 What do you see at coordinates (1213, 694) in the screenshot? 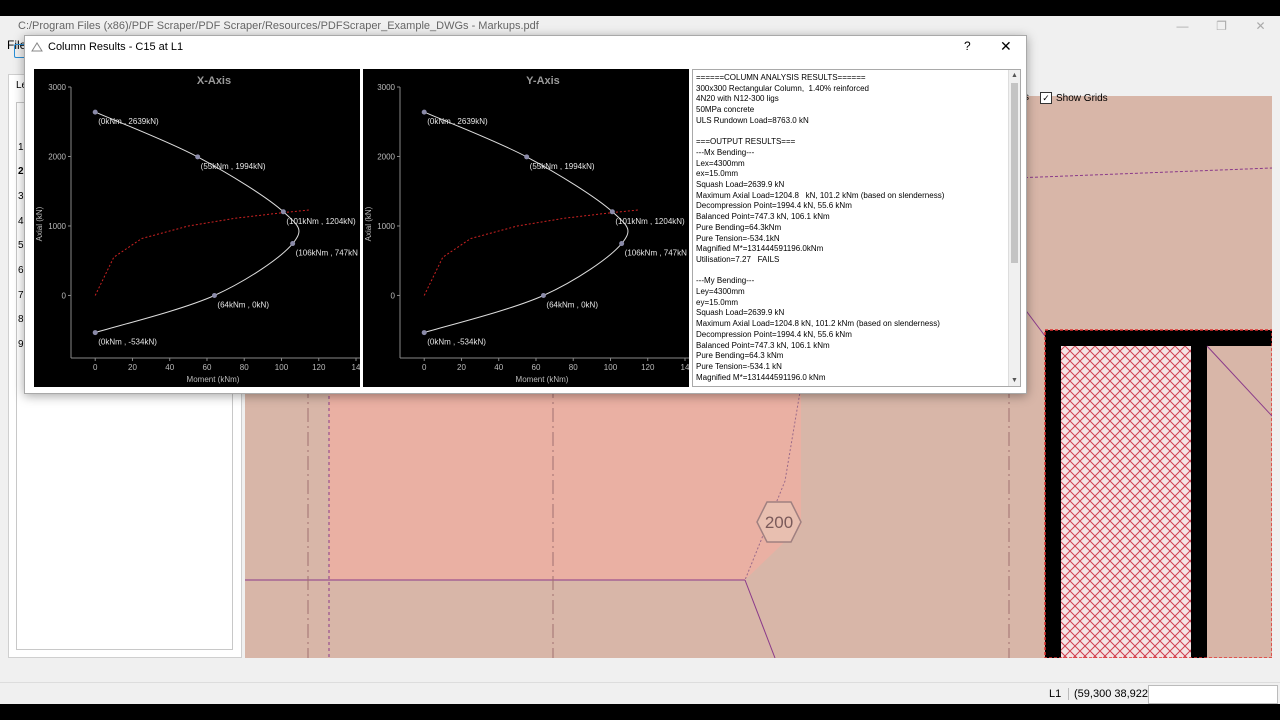
I see `status-input` at bounding box center [1213, 694].